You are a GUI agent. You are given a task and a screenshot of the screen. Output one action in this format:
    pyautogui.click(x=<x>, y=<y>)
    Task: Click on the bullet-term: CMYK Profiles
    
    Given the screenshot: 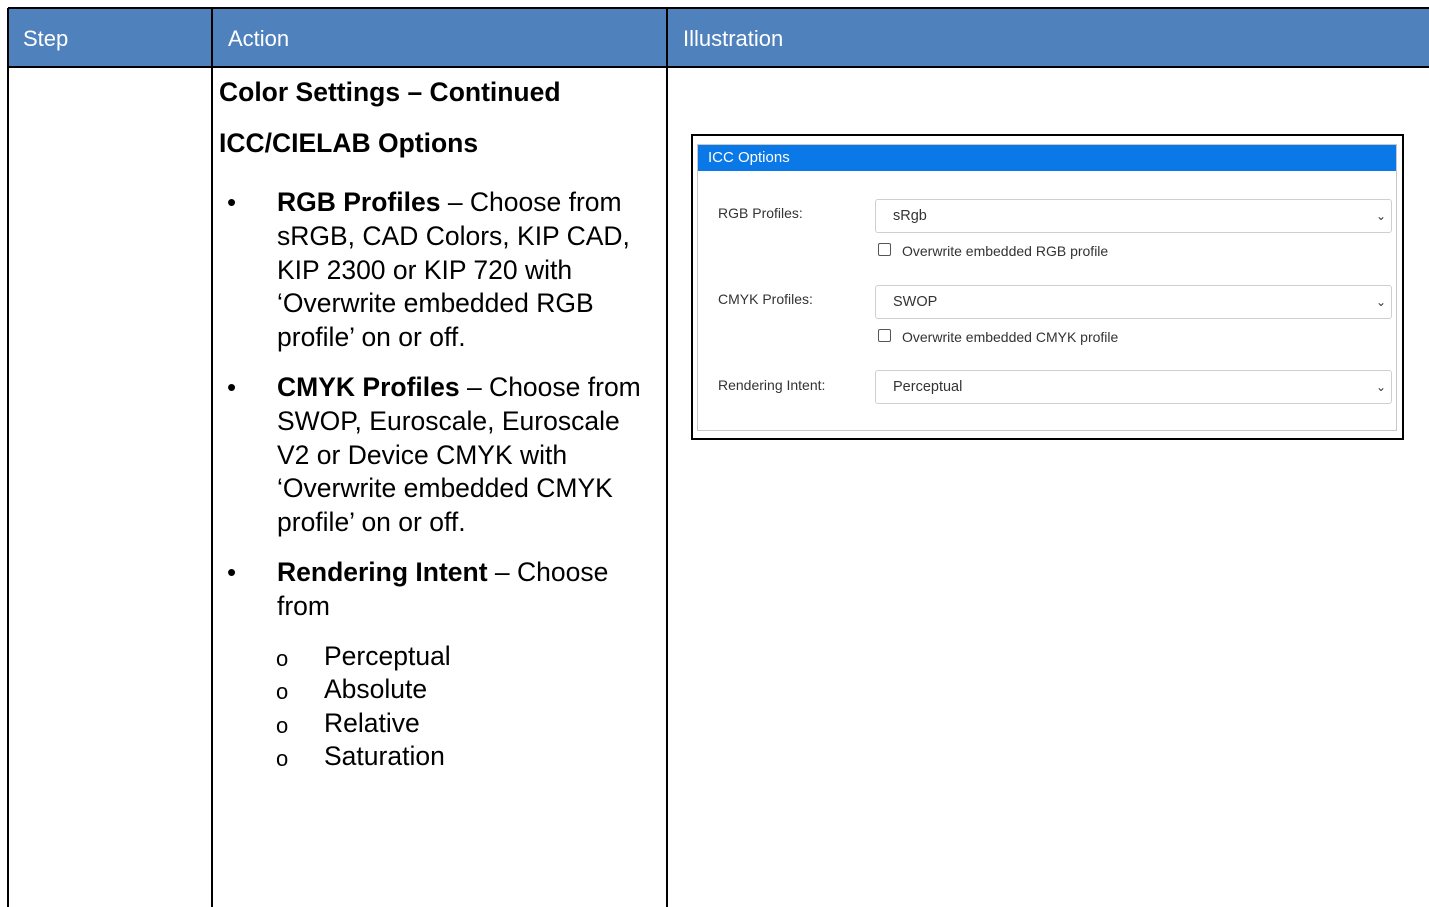 What is the action you would take?
    pyautogui.click(x=368, y=386)
    